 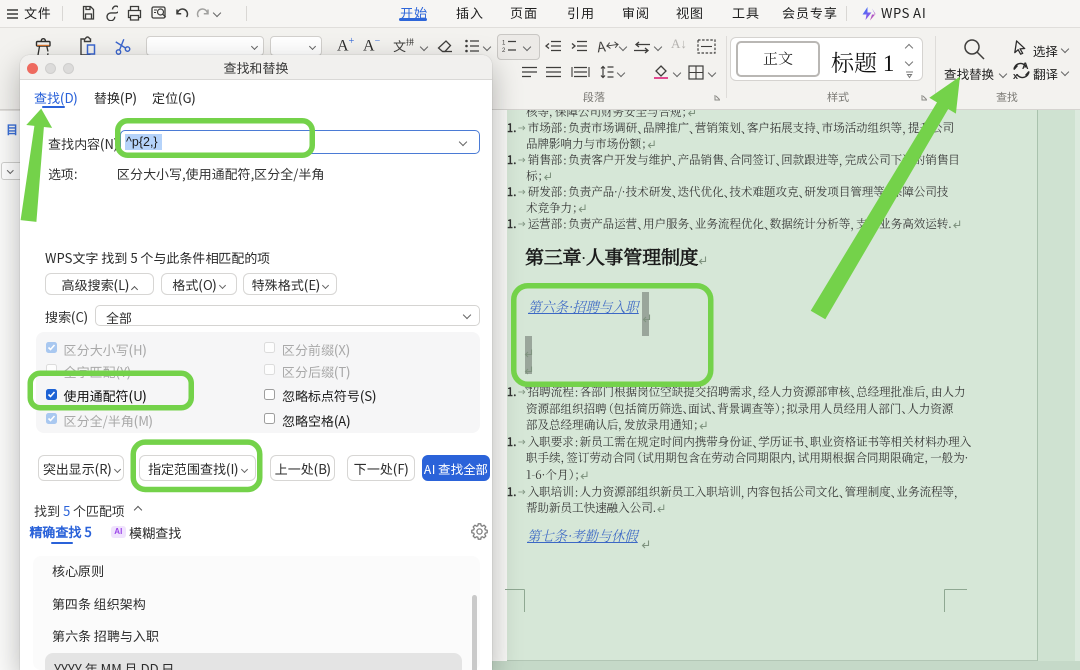 I want to click on svg-text: A, so click(x=1025, y=66).